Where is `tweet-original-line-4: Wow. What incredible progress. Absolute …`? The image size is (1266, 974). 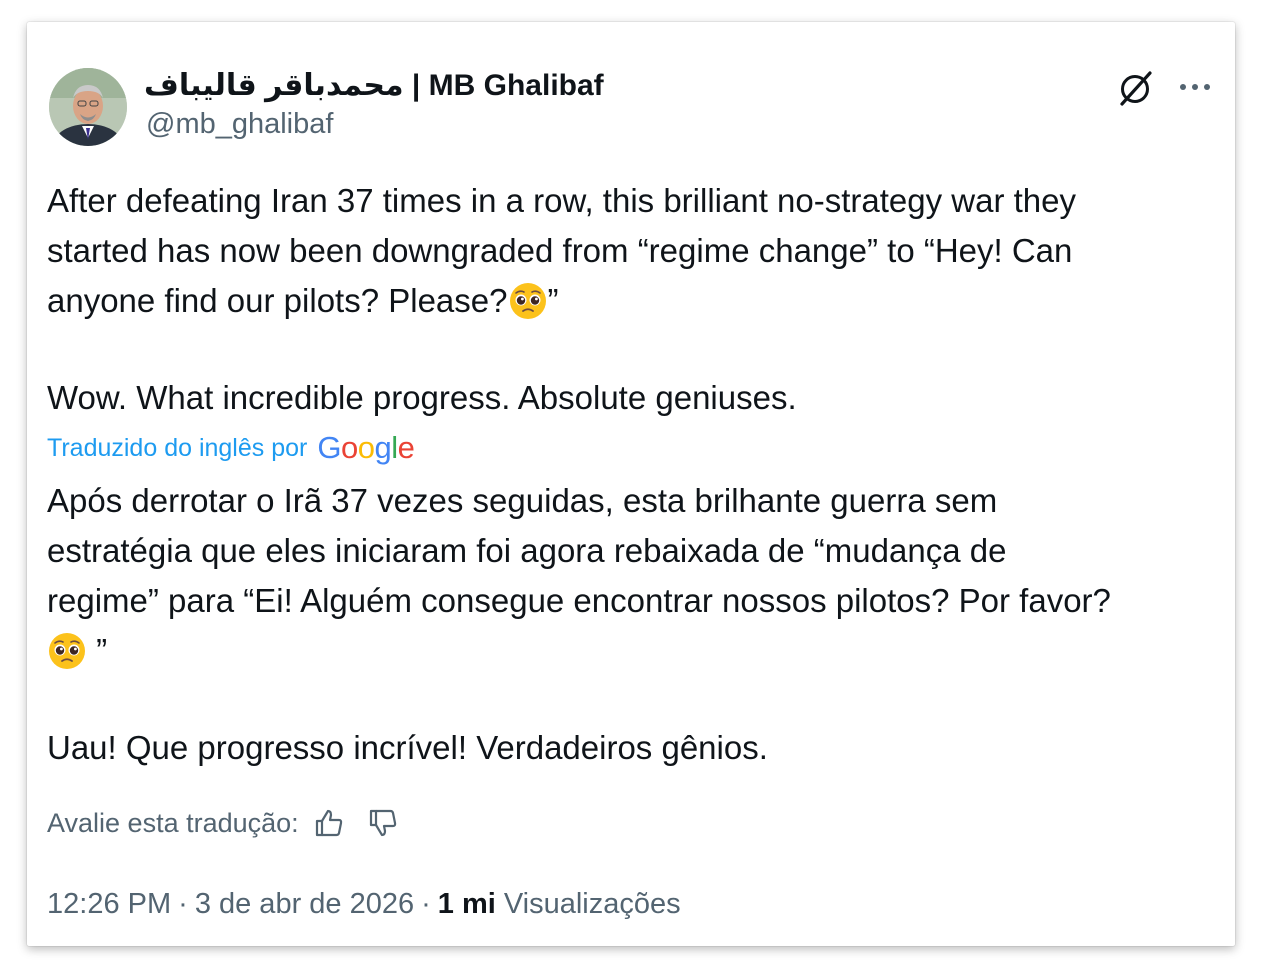
tweet-original-line-4: Wow. What incredible progress. Absolute … is located at coordinates (422, 397).